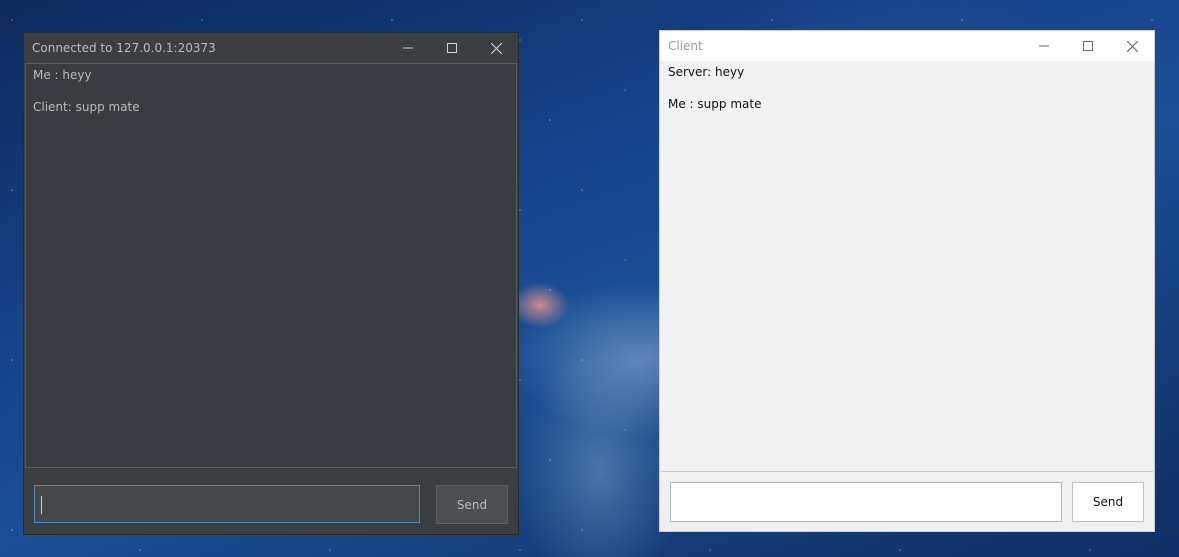 Image resolution: width=1179 pixels, height=557 pixels. I want to click on server-window-title: Connected to 127.0.0.1:20373, so click(124, 48).